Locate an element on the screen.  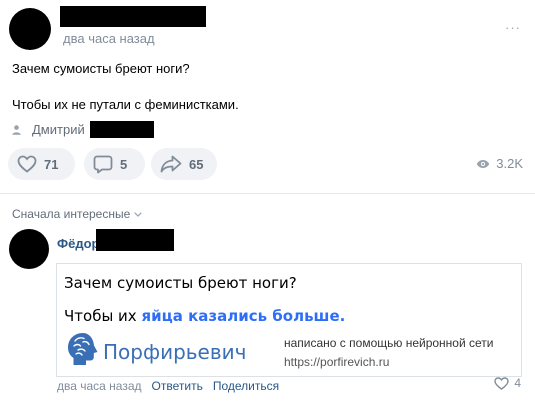
eye-icon is located at coordinates (483, 163).